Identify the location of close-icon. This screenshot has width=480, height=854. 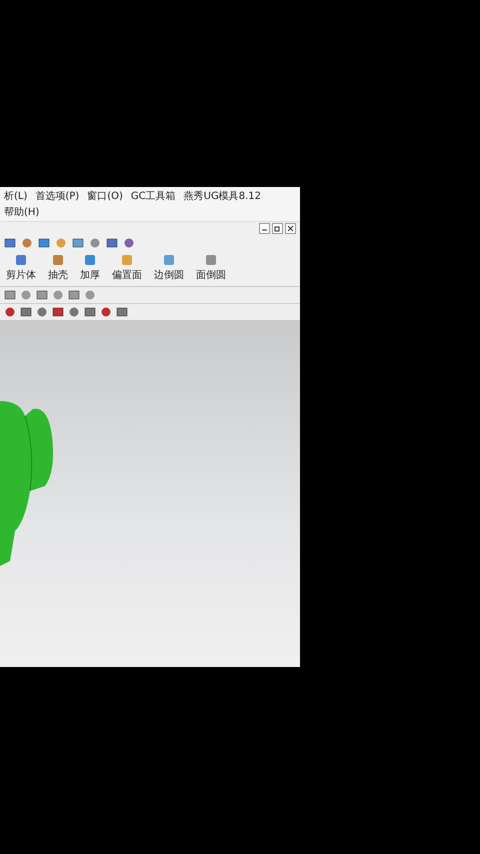
(290, 228).